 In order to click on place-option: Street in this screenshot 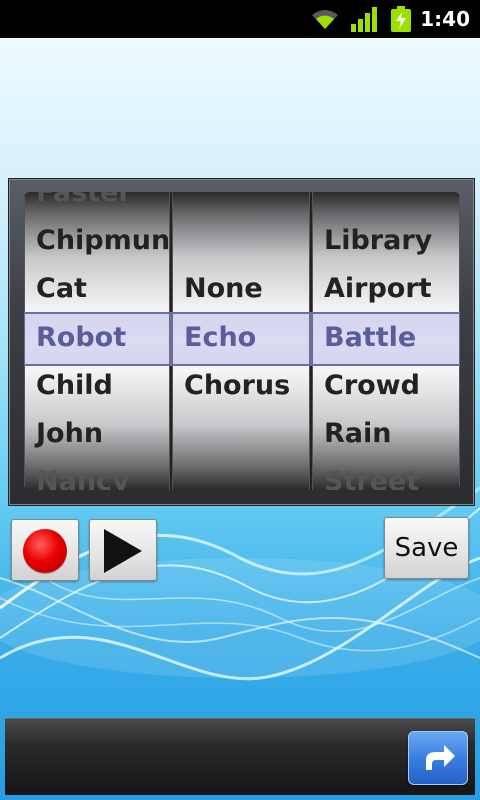, I will do `click(386, 474)`.